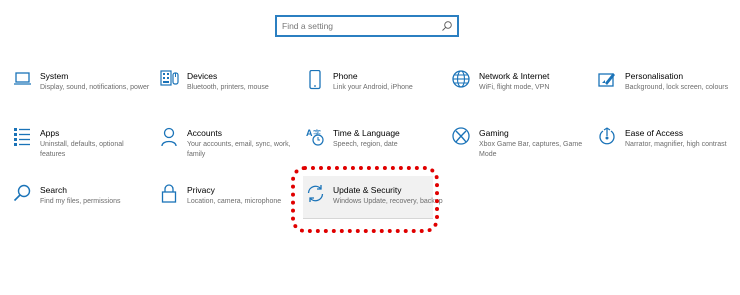 The width and height of the screenshot is (740, 295). Describe the element at coordinates (654, 76) in the screenshot. I see `tile-title: Personalisation` at that location.